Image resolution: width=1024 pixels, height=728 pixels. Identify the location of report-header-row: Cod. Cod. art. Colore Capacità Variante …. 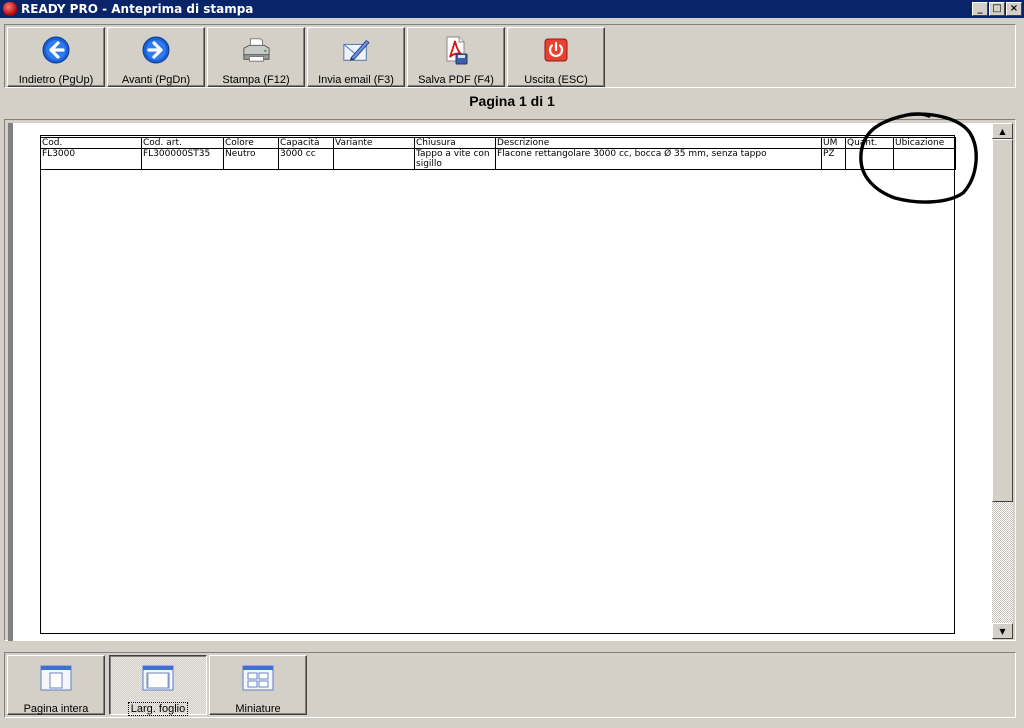
(498, 143).